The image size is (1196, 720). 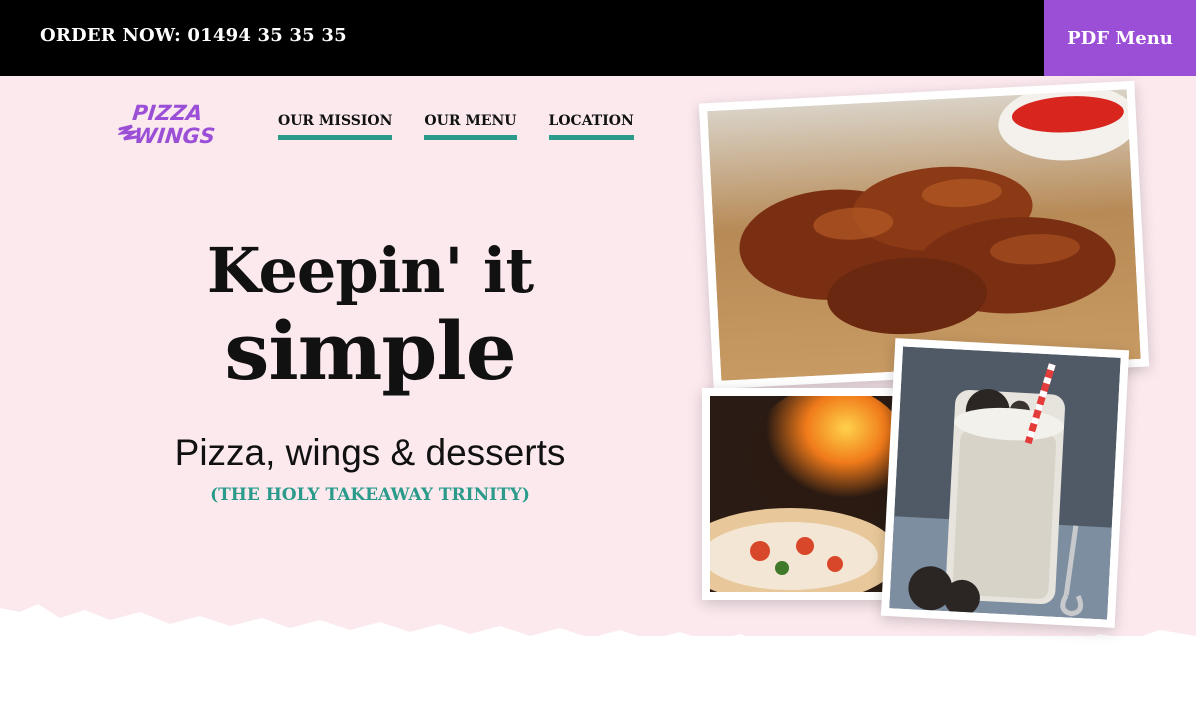 I want to click on order-phone-text: ORDER NOW: 01494 35 35 35, so click(x=193, y=35).